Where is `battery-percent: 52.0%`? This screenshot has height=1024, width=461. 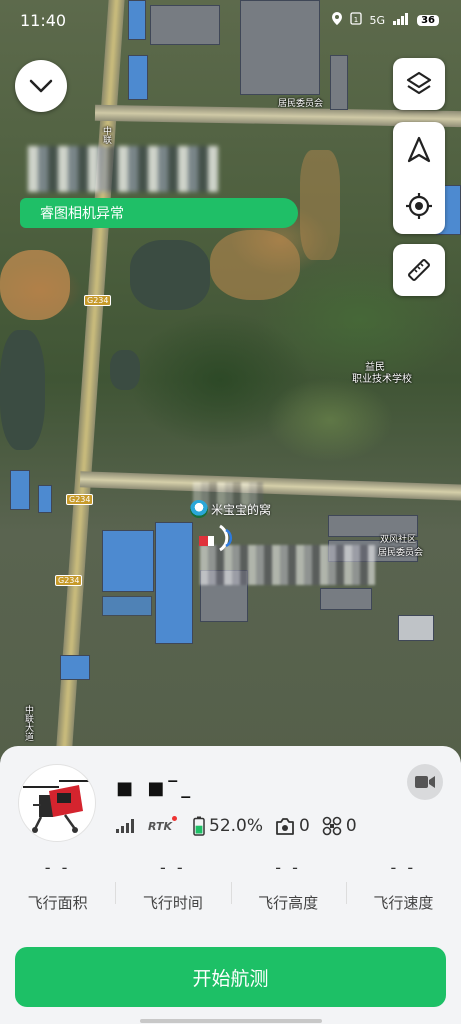
battery-percent: 52.0% is located at coordinates (236, 826).